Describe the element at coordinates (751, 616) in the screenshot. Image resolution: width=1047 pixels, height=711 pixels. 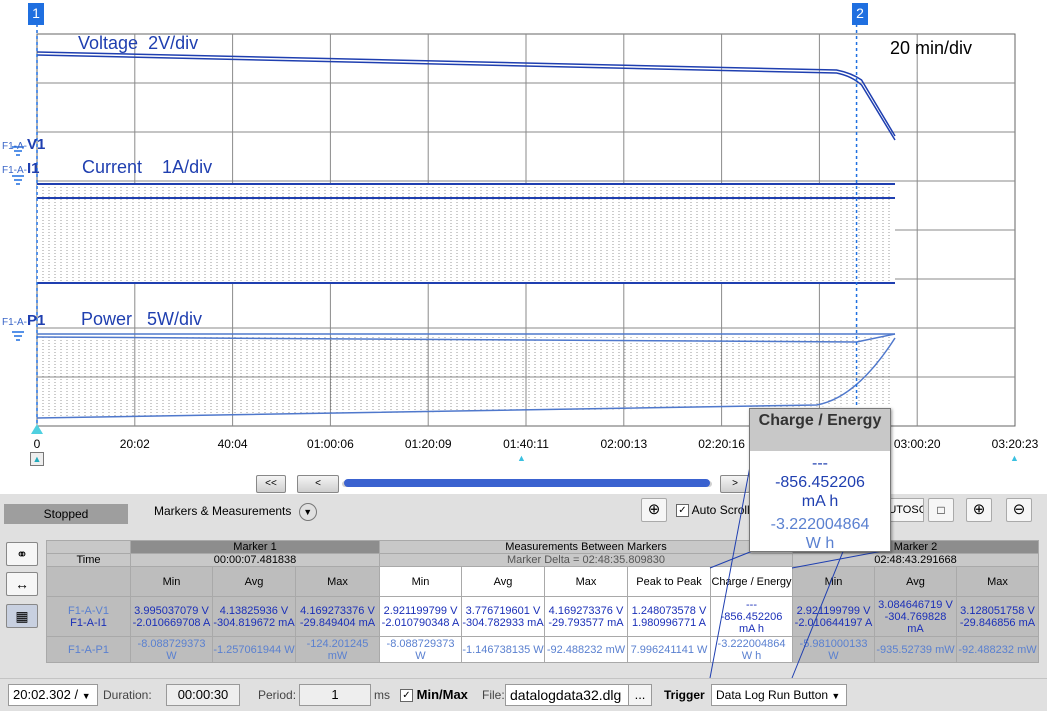
I see `table-cell: --- -856.452206 mA h` at that location.